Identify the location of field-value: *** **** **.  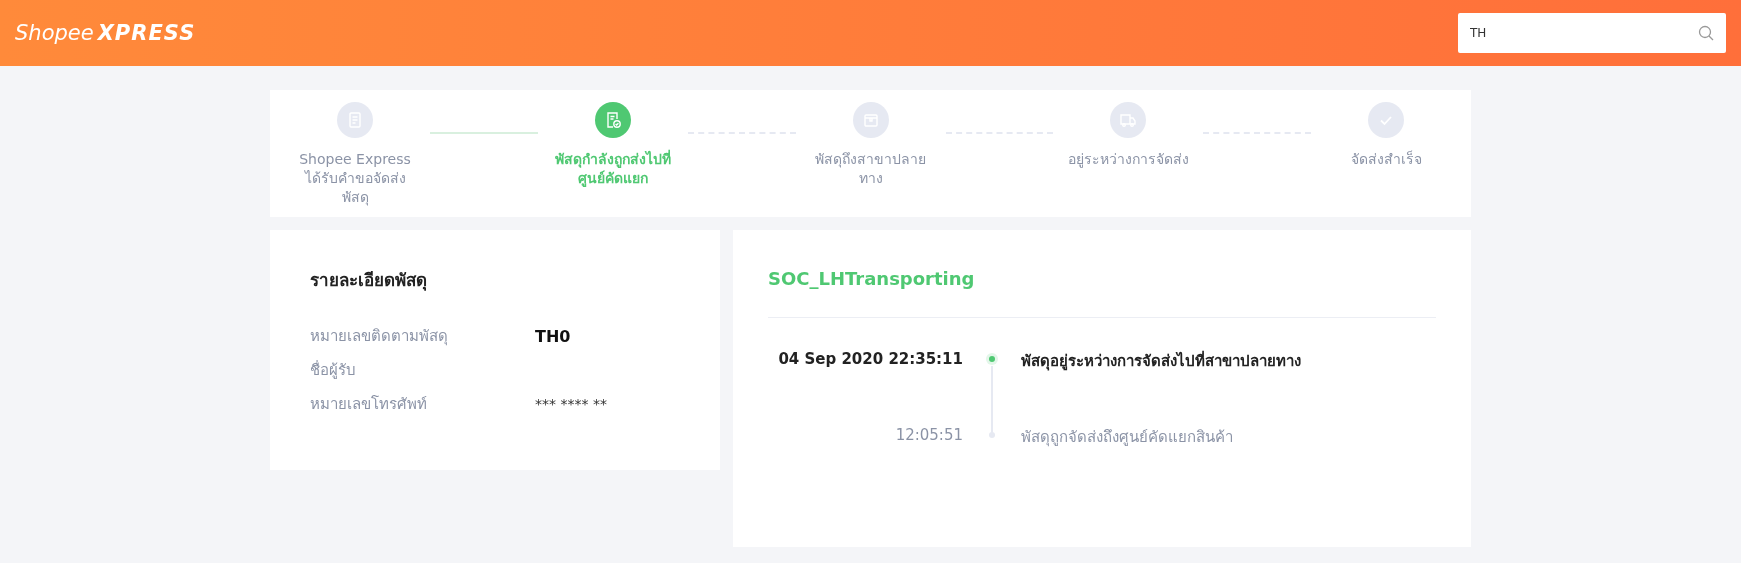
(571, 404).